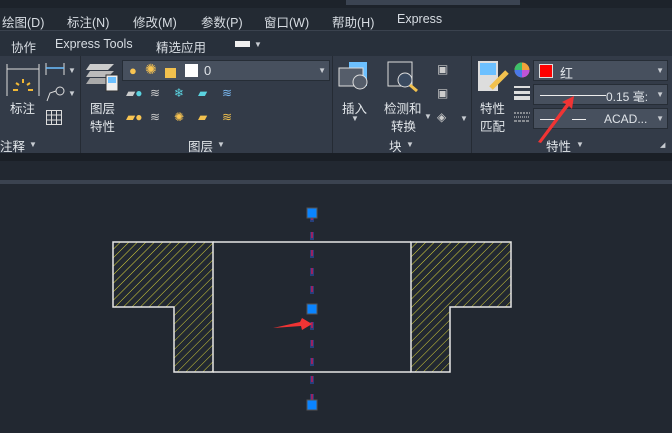 This screenshot has height=433, width=672. I want to click on ribbon-minimize-button, so click(242, 44).